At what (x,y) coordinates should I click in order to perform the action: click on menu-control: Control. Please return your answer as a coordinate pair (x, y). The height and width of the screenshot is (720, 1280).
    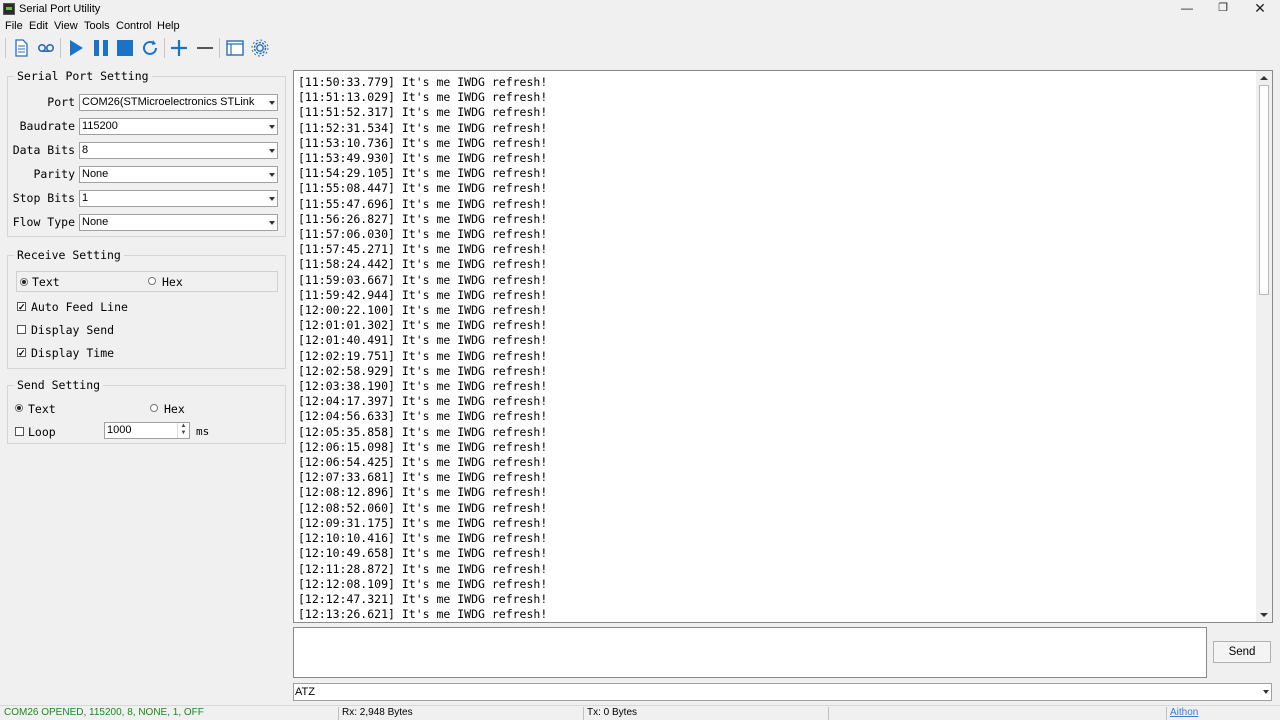
    Looking at the image, I should click on (133, 26).